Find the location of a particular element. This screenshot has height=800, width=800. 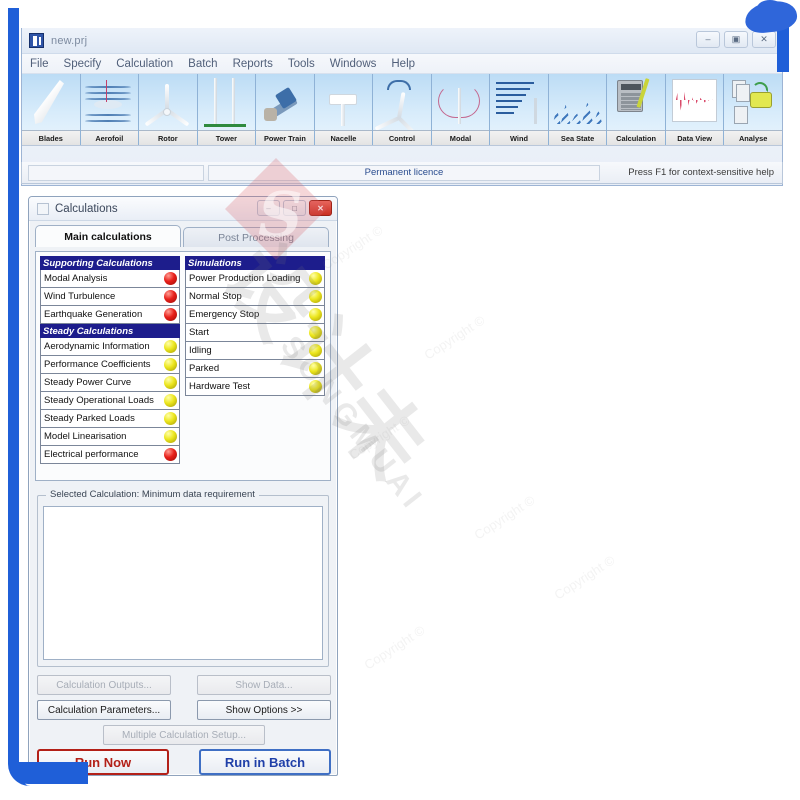

restore-icon: ▣ is located at coordinates (736, 39).